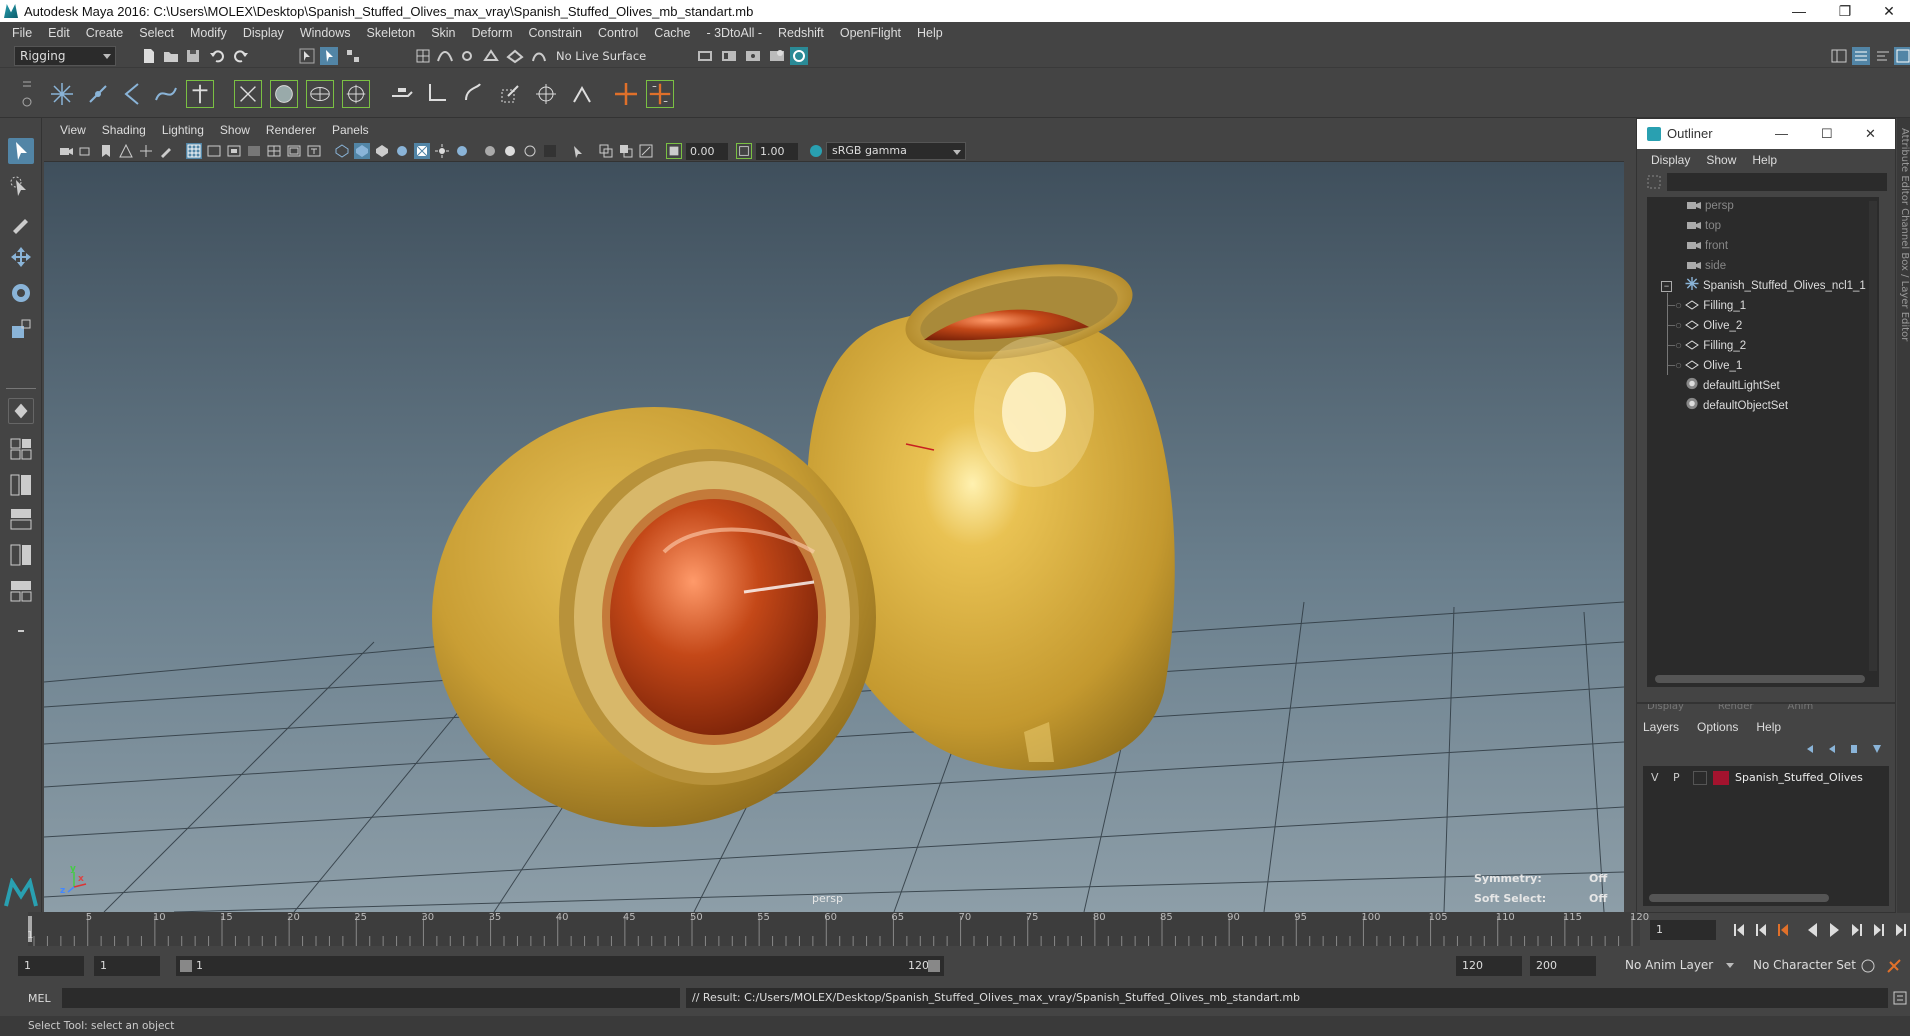 This screenshot has width=1910, height=1036. What do you see at coordinates (1766, 778) in the screenshot?
I see `layer-row: V P Spanish_Stuffed_Olives` at bounding box center [1766, 778].